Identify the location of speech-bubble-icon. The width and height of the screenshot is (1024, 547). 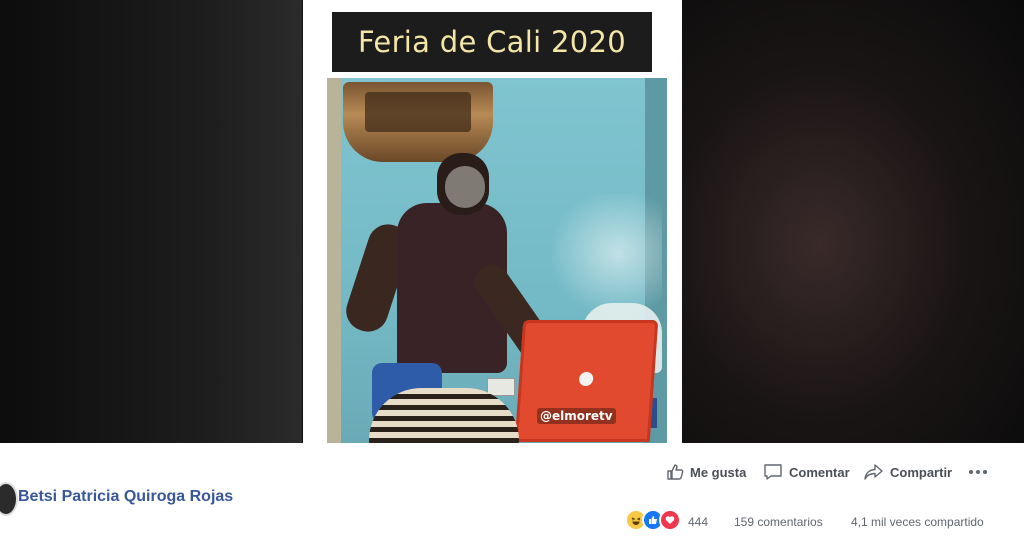
(773, 472).